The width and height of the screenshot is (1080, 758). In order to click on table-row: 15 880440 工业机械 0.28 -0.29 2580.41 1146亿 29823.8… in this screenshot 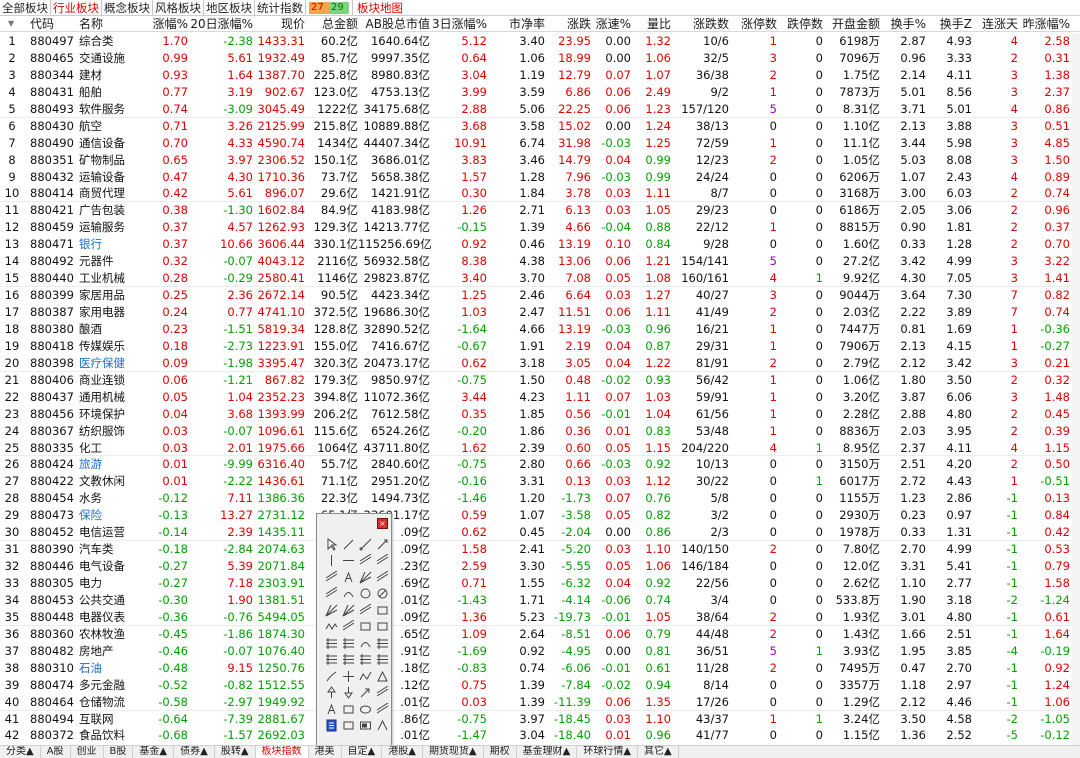, I will do `click(540, 279)`.